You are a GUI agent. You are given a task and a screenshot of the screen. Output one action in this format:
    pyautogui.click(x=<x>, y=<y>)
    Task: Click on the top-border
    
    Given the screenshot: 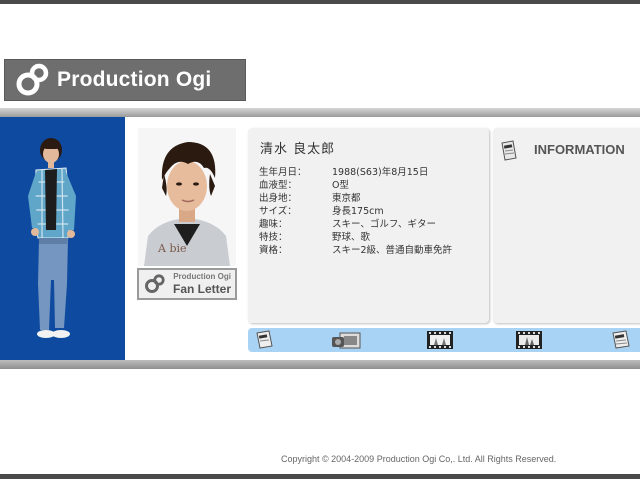 What is the action you would take?
    pyautogui.click(x=320, y=2)
    